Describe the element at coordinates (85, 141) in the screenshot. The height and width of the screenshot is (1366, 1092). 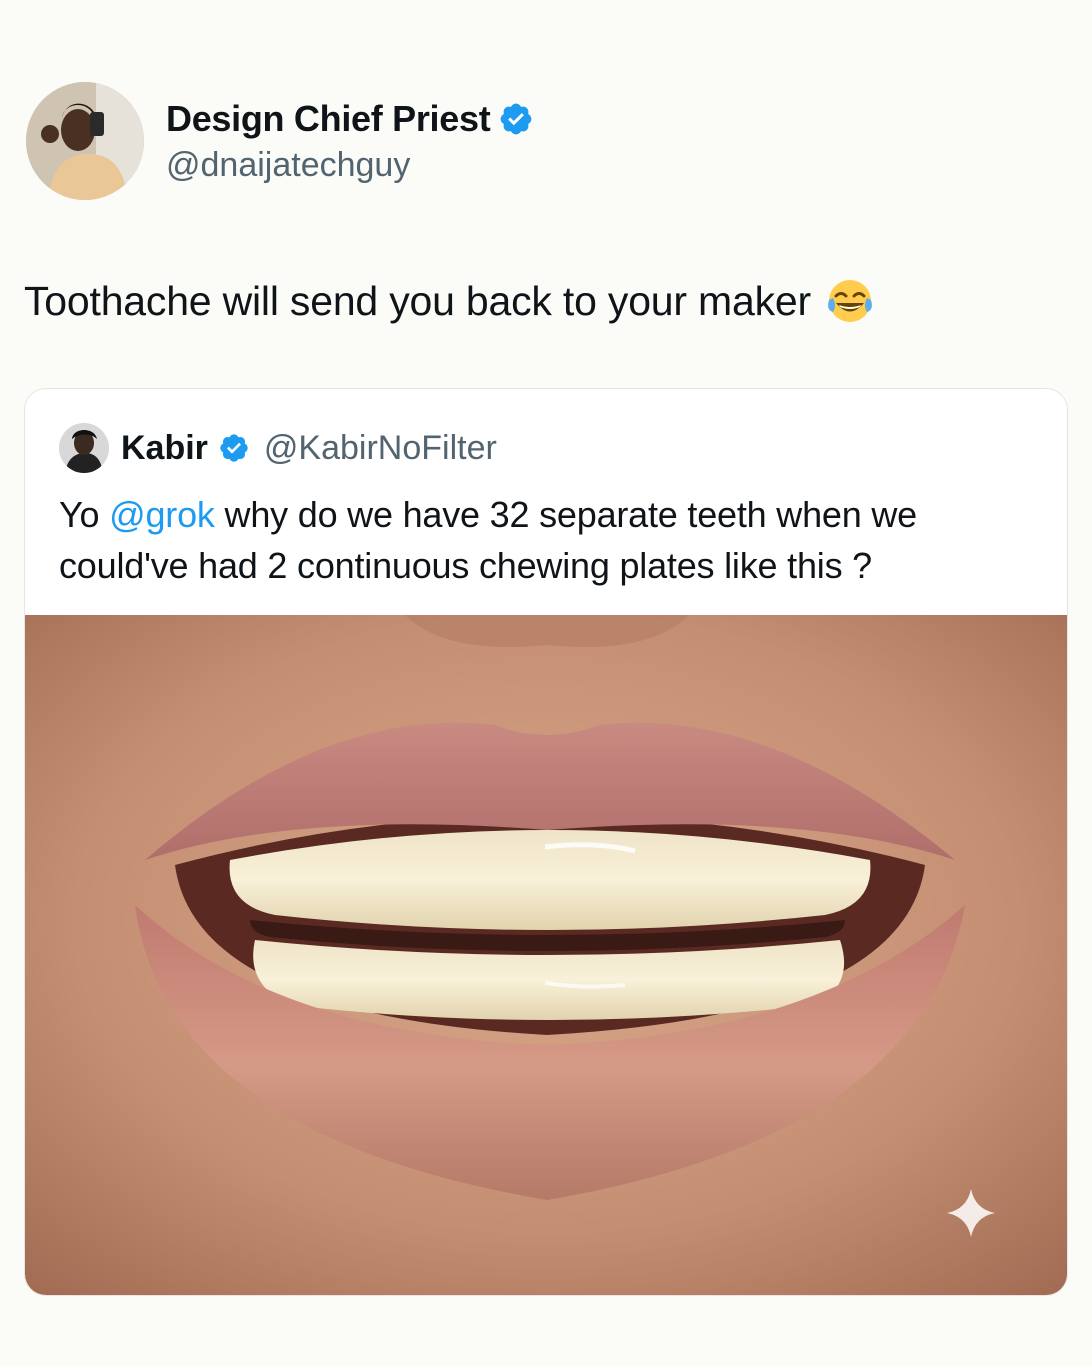
I see `author-avatar` at that location.